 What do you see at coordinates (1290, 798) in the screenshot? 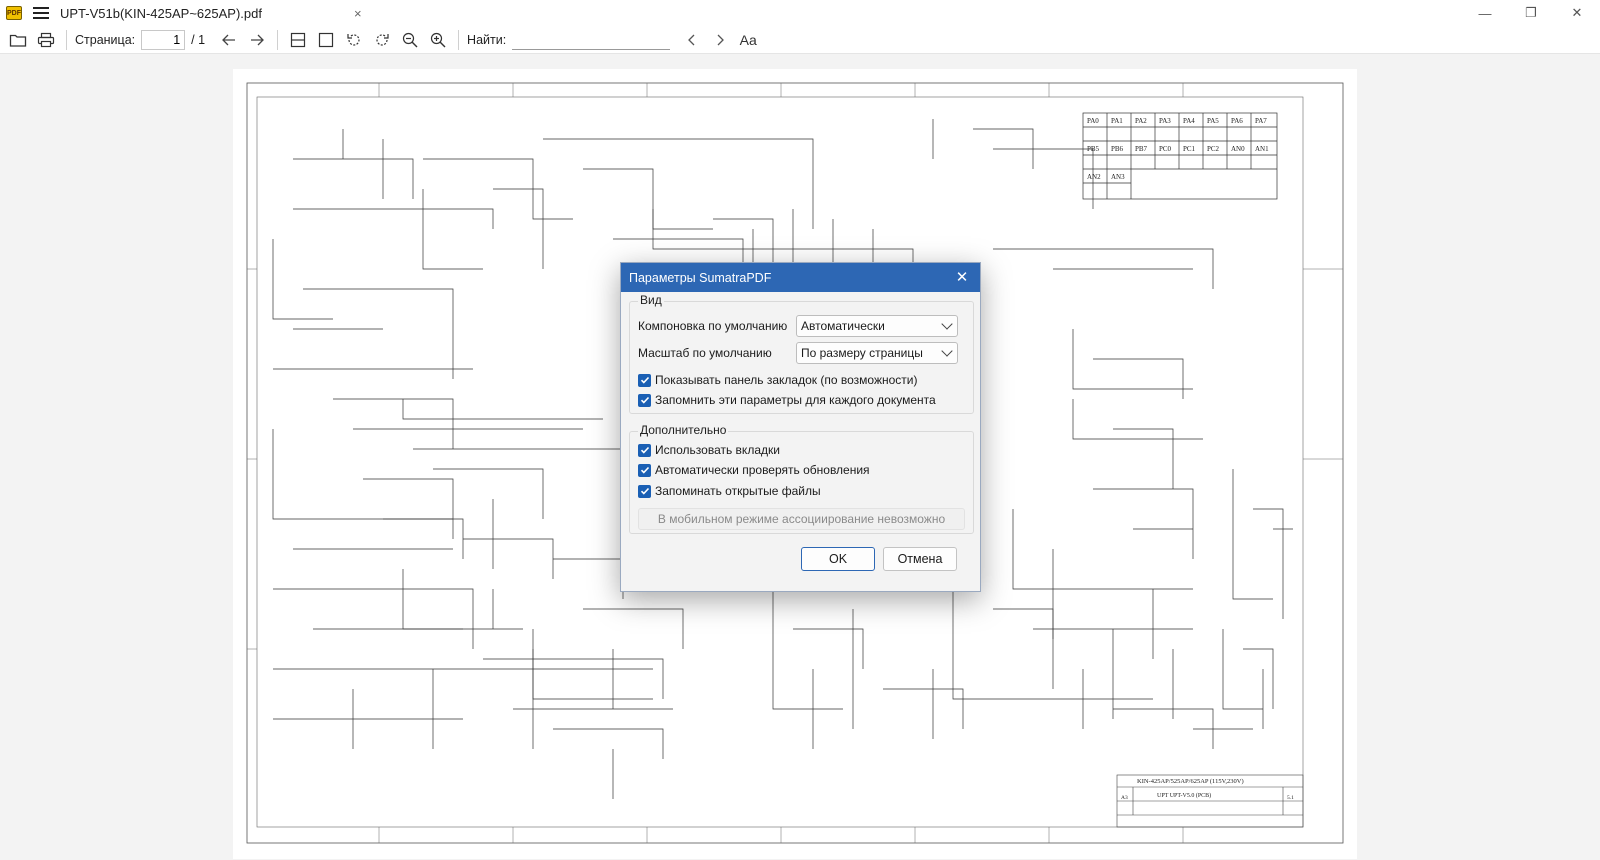
I see `schematic-revision: 5.1` at bounding box center [1290, 798].